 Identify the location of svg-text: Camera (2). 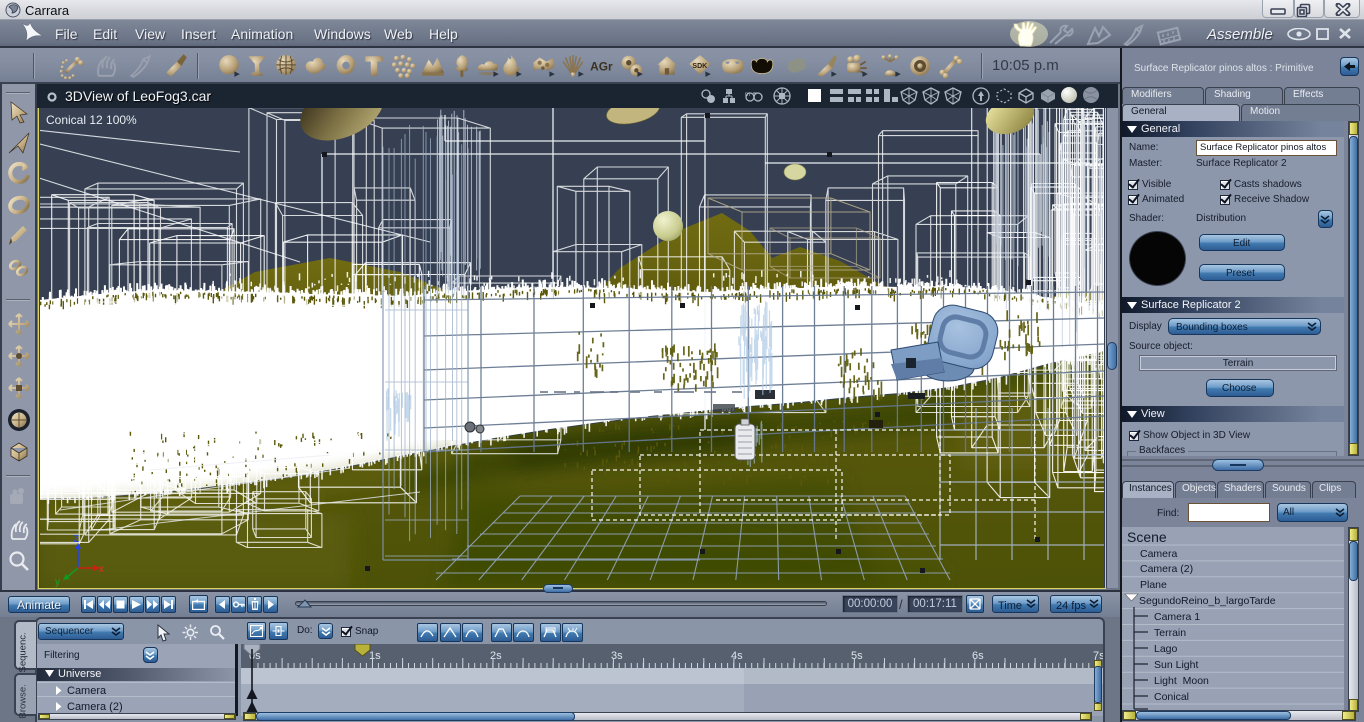
(1166, 569).